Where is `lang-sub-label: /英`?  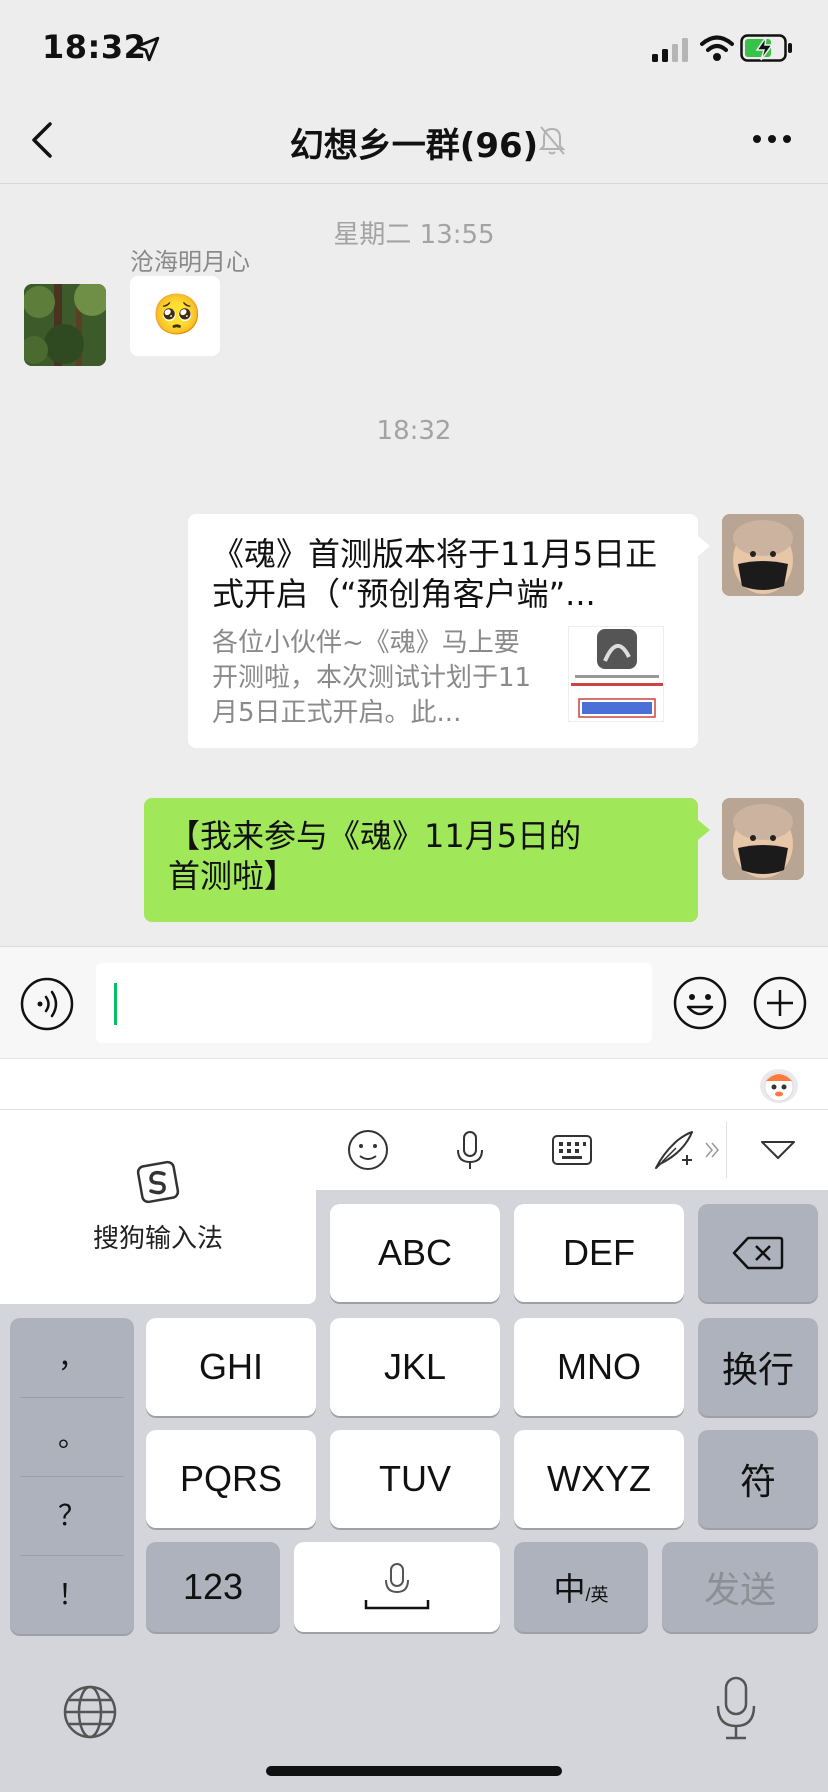
lang-sub-label: /英 is located at coordinates (597, 1595).